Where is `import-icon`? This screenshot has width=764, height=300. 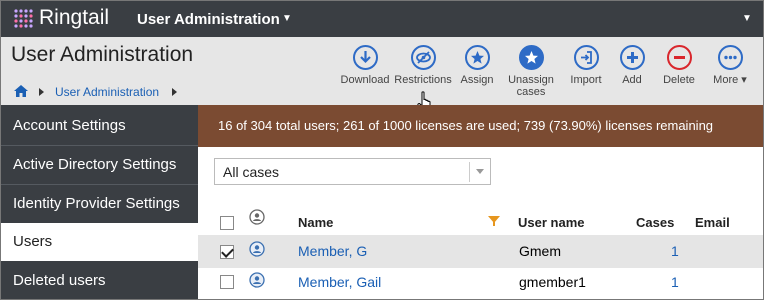
import-icon is located at coordinates (586, 57).